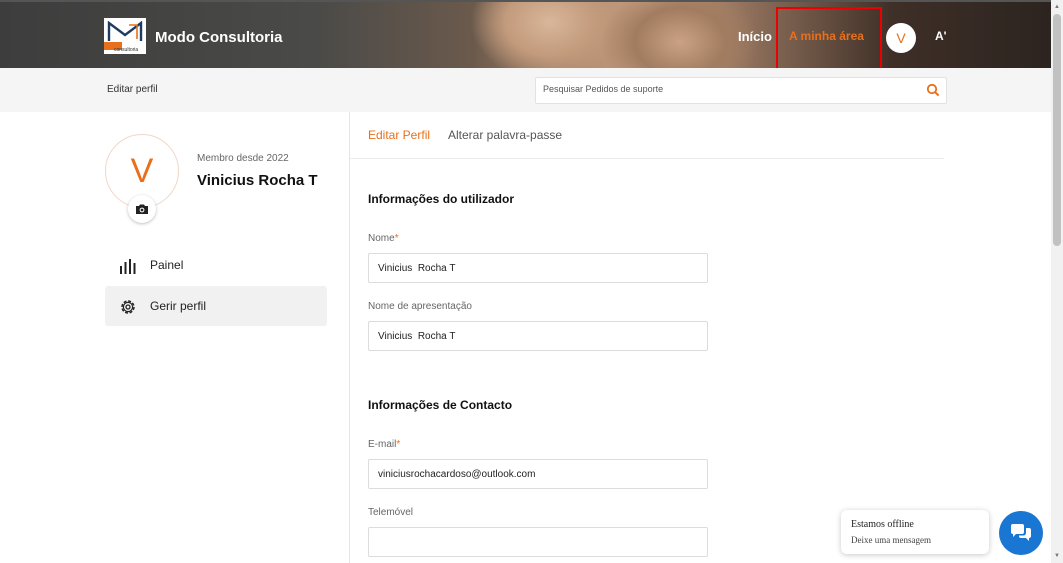  What do you see at coordinates (420, 306) in the screenshot?
I see `display-name-label: Nome de apresentação` at bounding box center [420, 306].